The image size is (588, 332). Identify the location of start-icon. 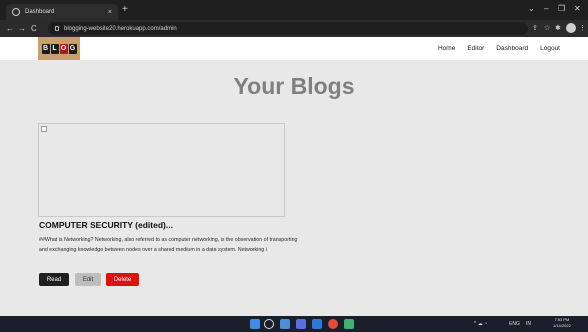
(255, 324).